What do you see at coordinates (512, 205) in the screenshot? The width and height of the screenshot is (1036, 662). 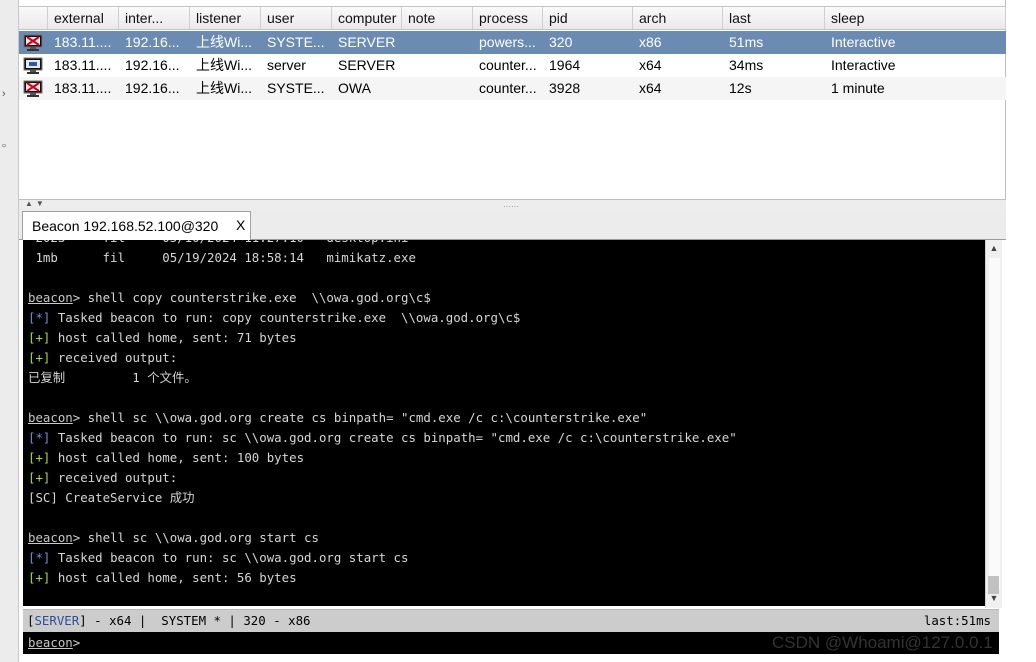 I see `panel-splitter: ▲▼ ⋯⋯` at bounding box center [512, 205].